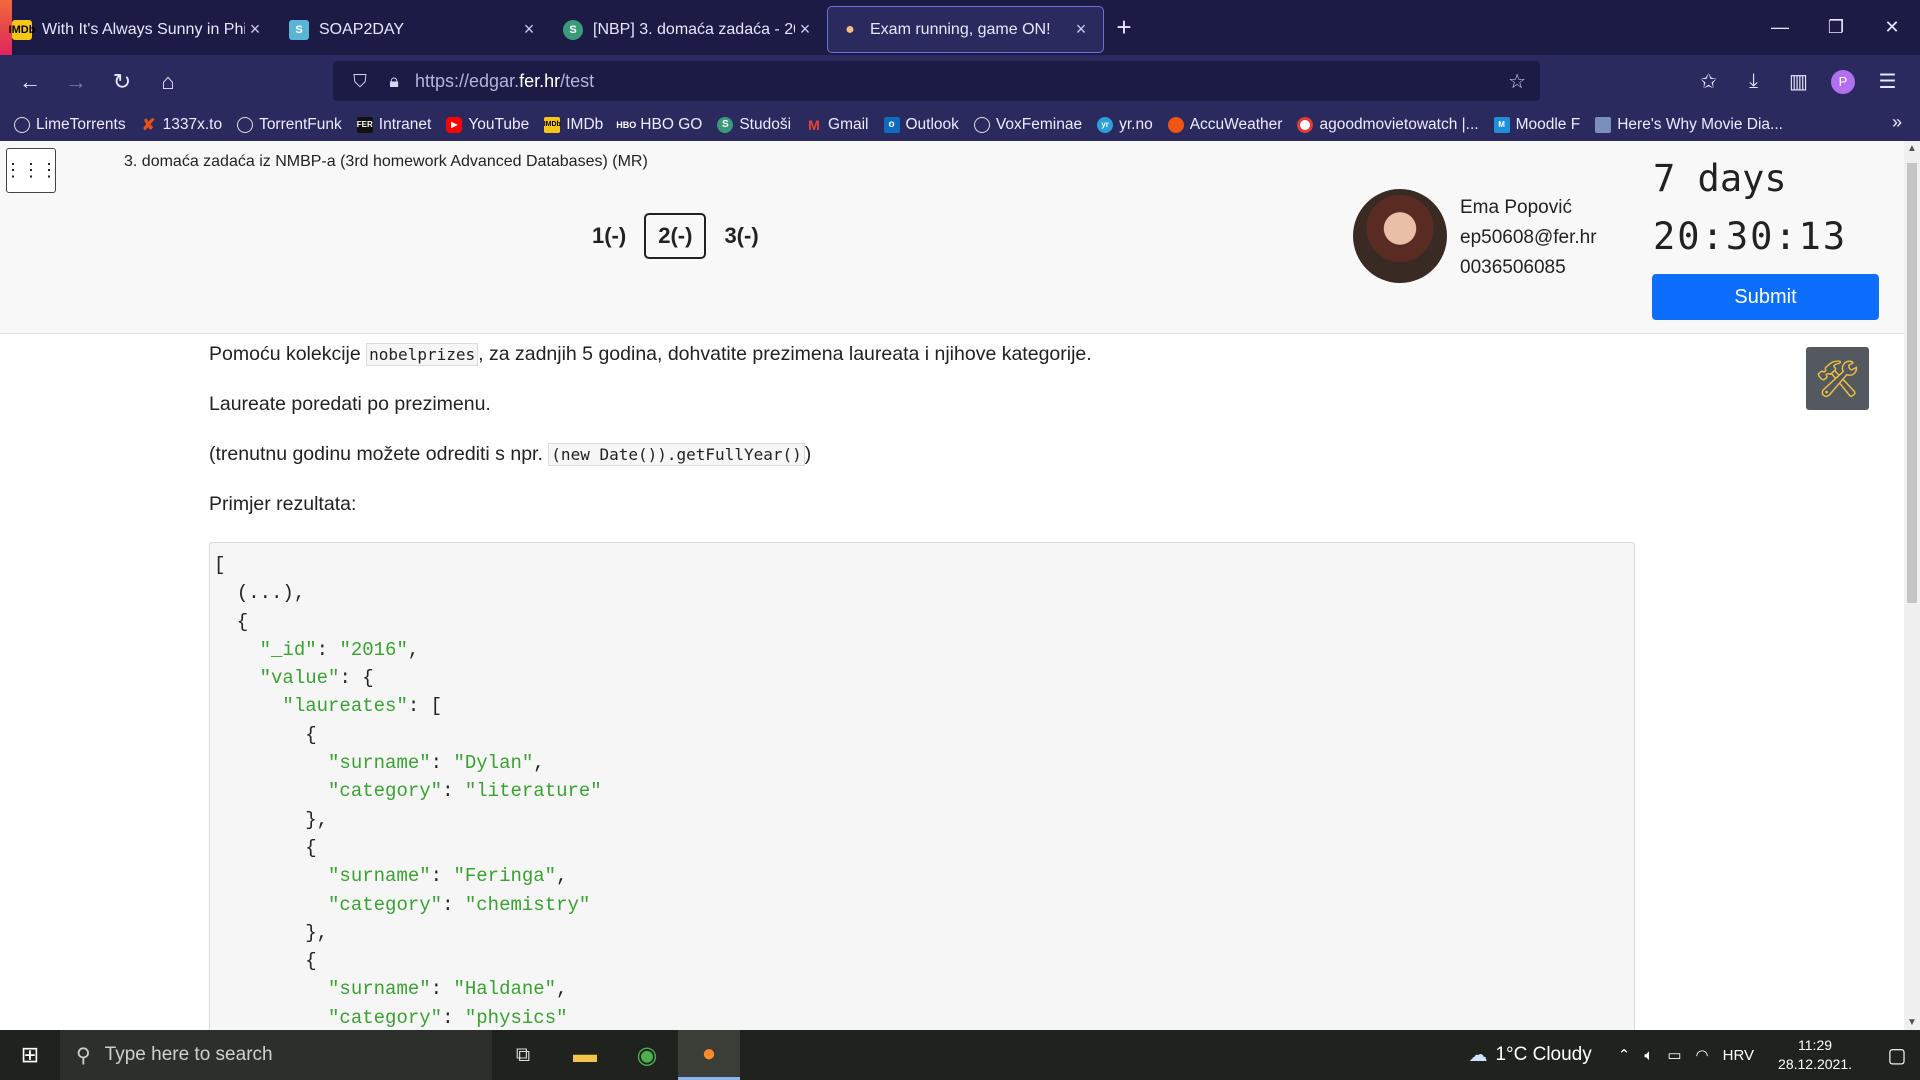  Describe the element at coordinates (1912, 1022) in the screenshot. I see `scroll-down-icon: ▼` at that location.